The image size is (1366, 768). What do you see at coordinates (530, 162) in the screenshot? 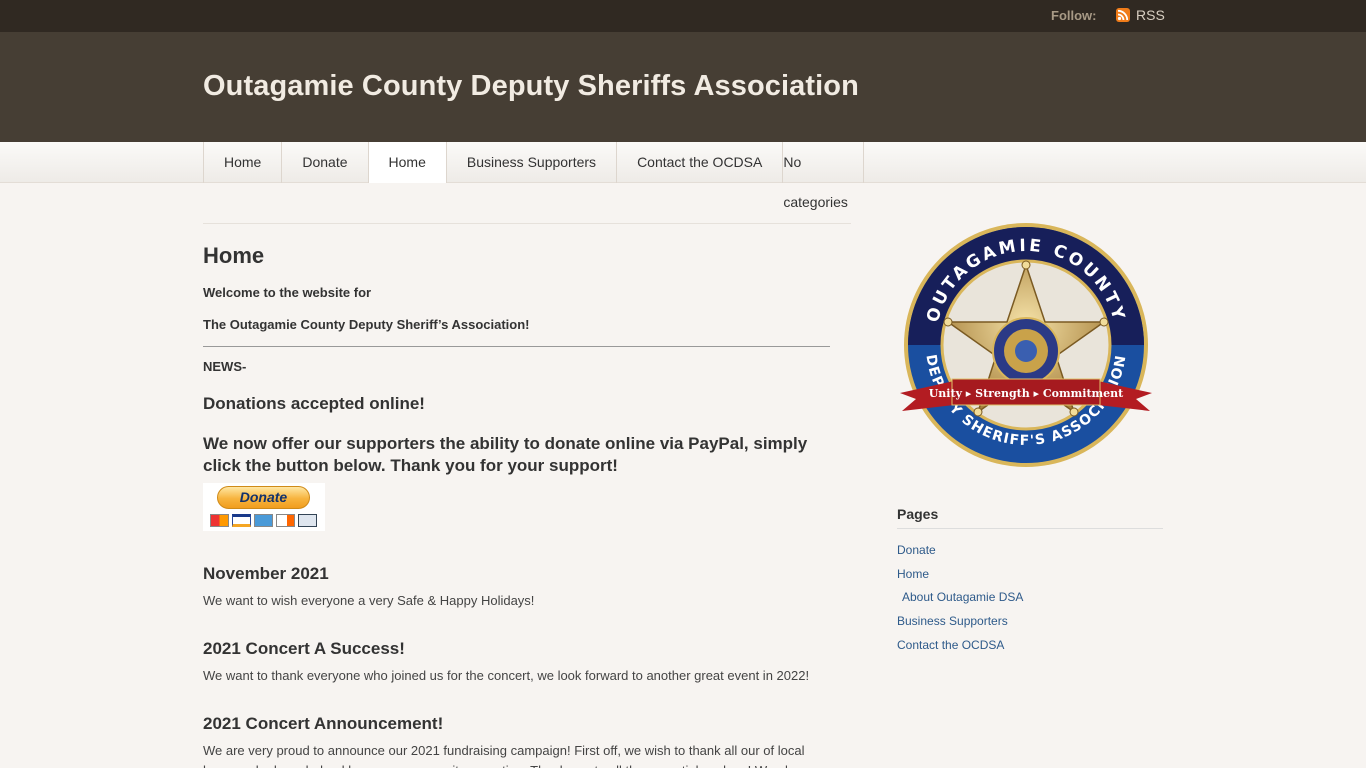
I see `nav-business-supporters: Business Supporters` at bounding box center [530, 162].